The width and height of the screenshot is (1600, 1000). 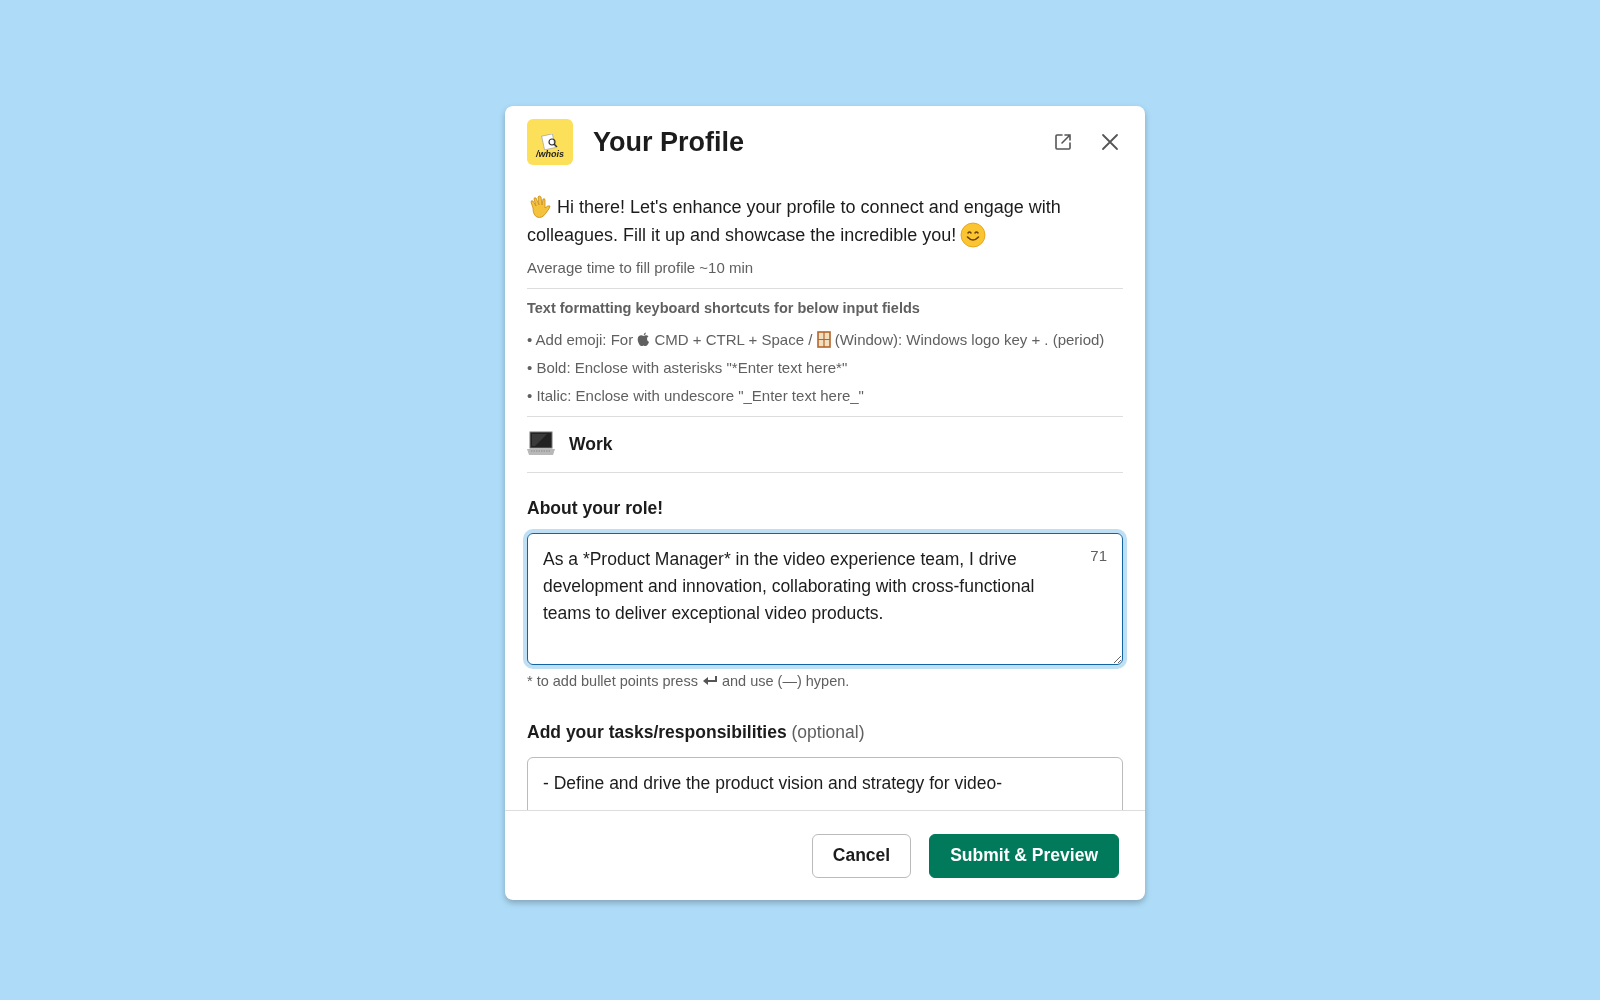 What do you see at coordinates (724, 308) in the screenshot?
I see `shortcuts-heading: Text formatting keyboard shortcuts for below input fields` at bounding box center [724, 308].